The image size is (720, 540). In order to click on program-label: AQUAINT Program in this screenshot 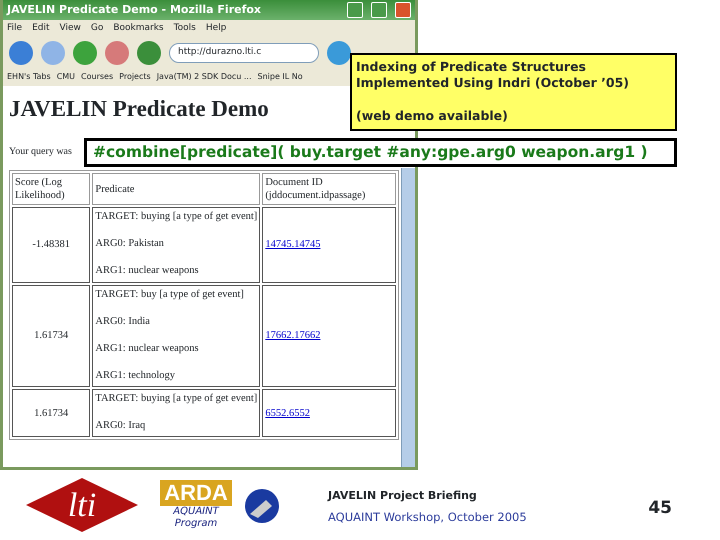, I will do `click(196, 518)`.